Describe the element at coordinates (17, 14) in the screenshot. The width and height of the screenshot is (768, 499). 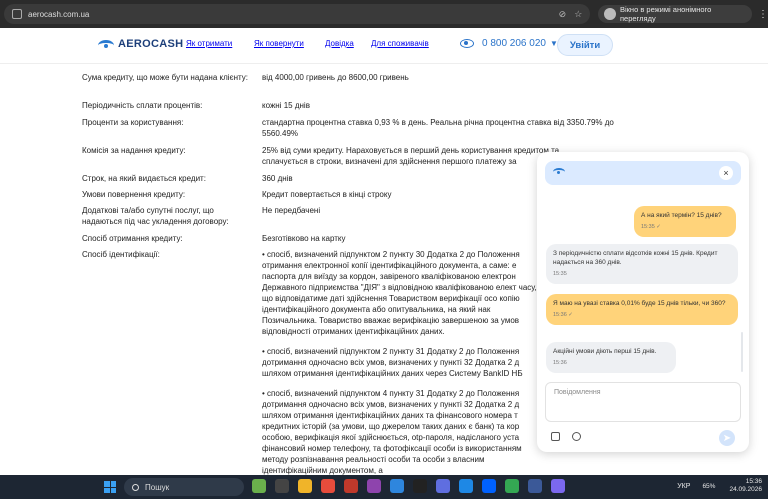
I see `site-info-icon` at that location.